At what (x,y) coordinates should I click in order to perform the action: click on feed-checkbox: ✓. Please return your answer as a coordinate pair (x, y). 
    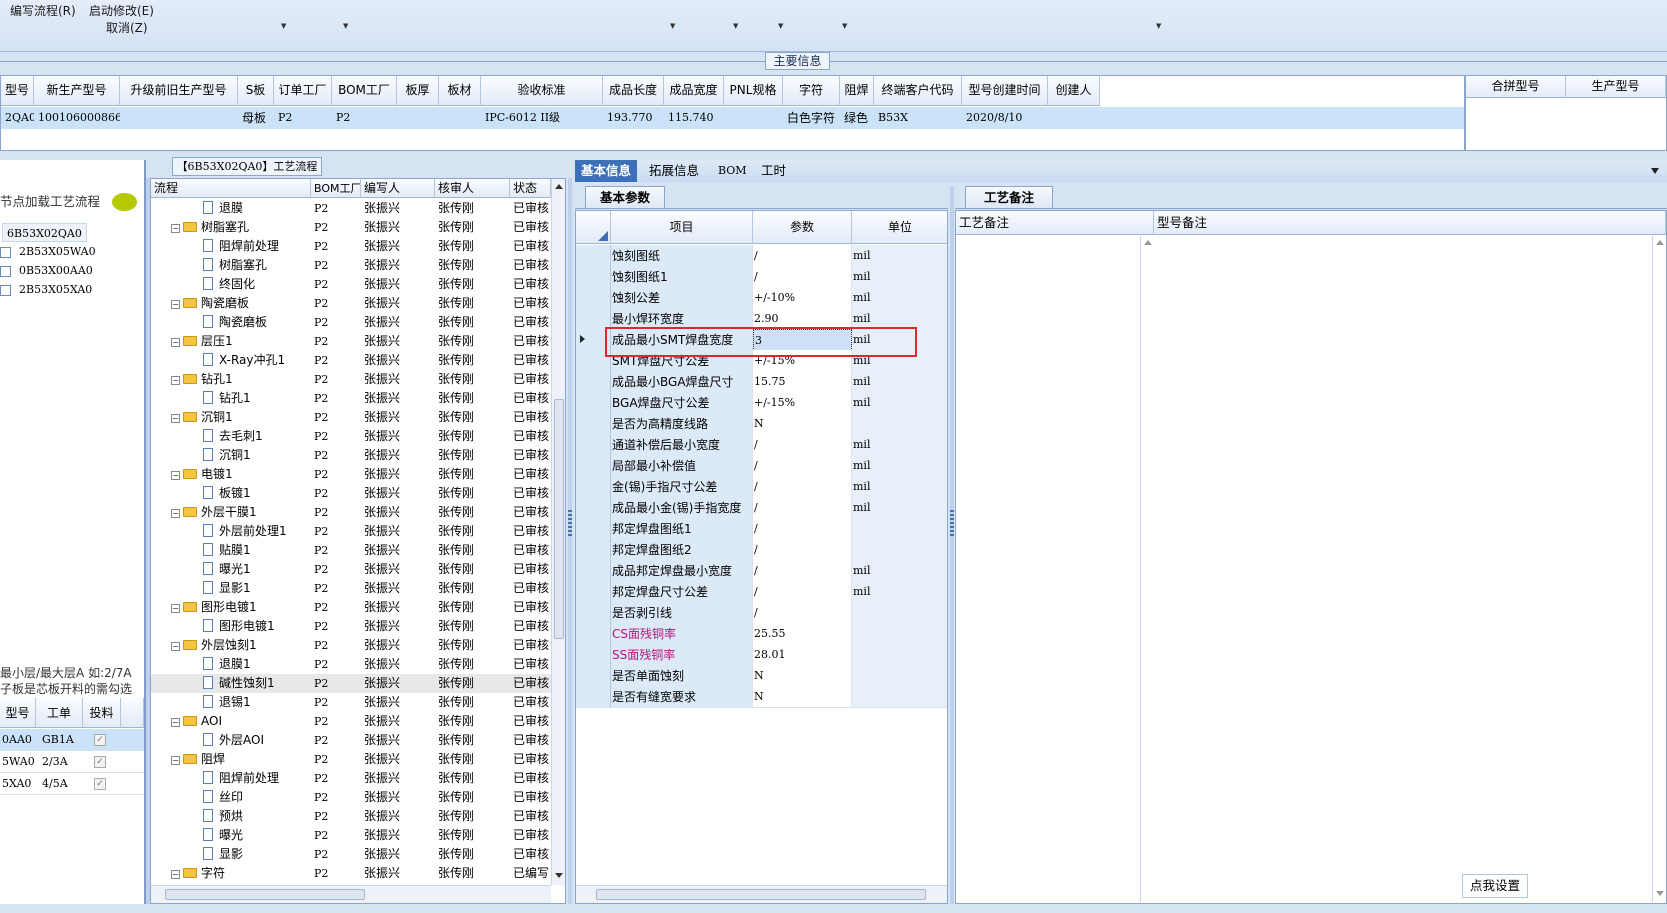
    Looking at the image, I should click on (100, 784).